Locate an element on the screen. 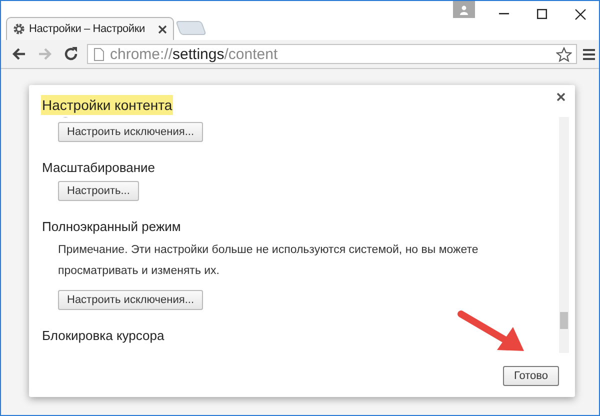 Image resolution: width=600 pixels, height=416 pixels. tab-title: Настройки – Настройки is located at coordinates (87, 29).